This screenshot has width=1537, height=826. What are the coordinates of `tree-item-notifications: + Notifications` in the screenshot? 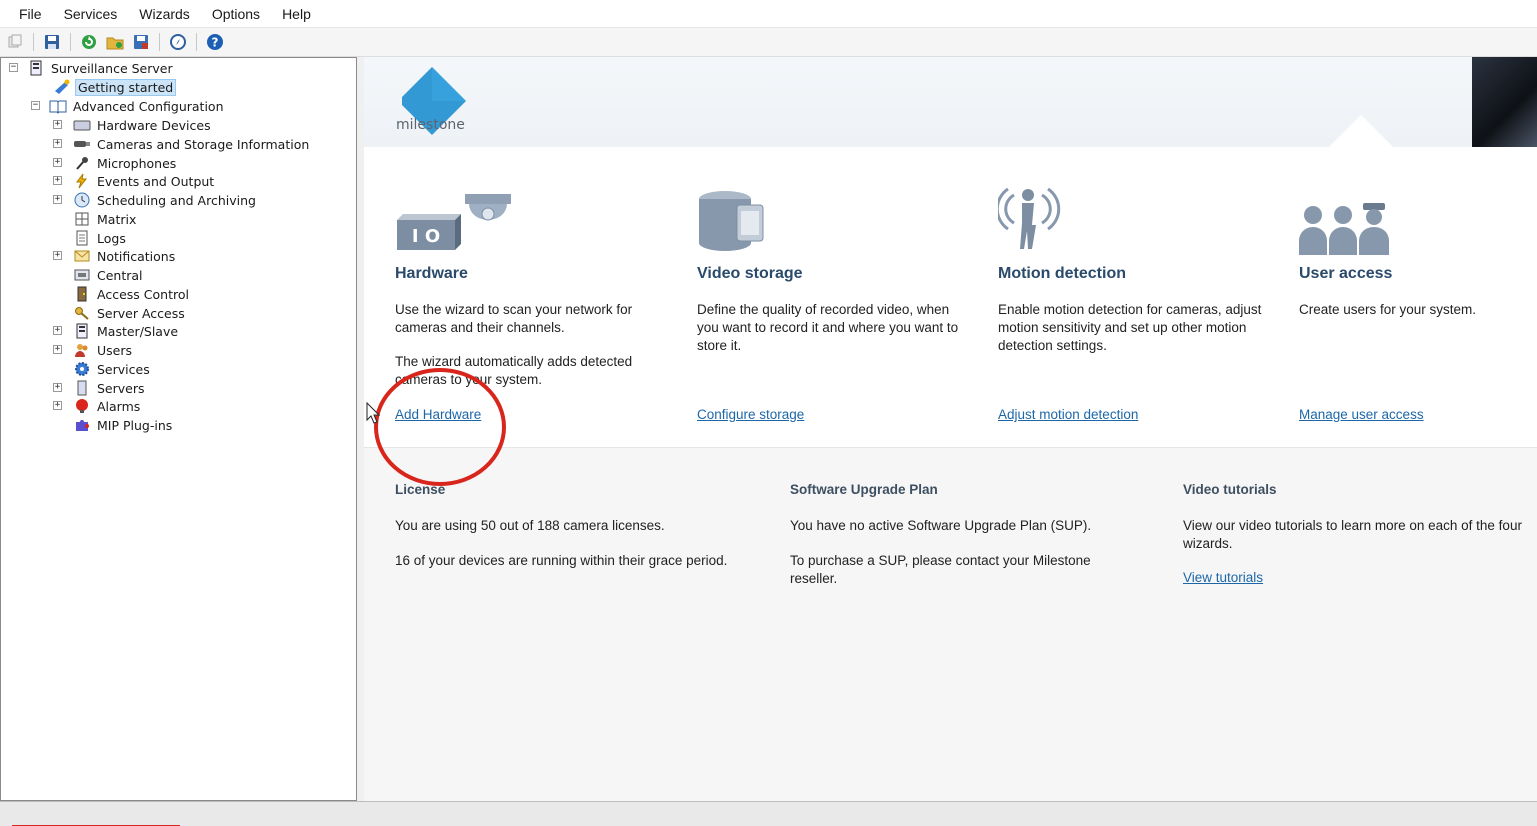 It's located at (115, 256).